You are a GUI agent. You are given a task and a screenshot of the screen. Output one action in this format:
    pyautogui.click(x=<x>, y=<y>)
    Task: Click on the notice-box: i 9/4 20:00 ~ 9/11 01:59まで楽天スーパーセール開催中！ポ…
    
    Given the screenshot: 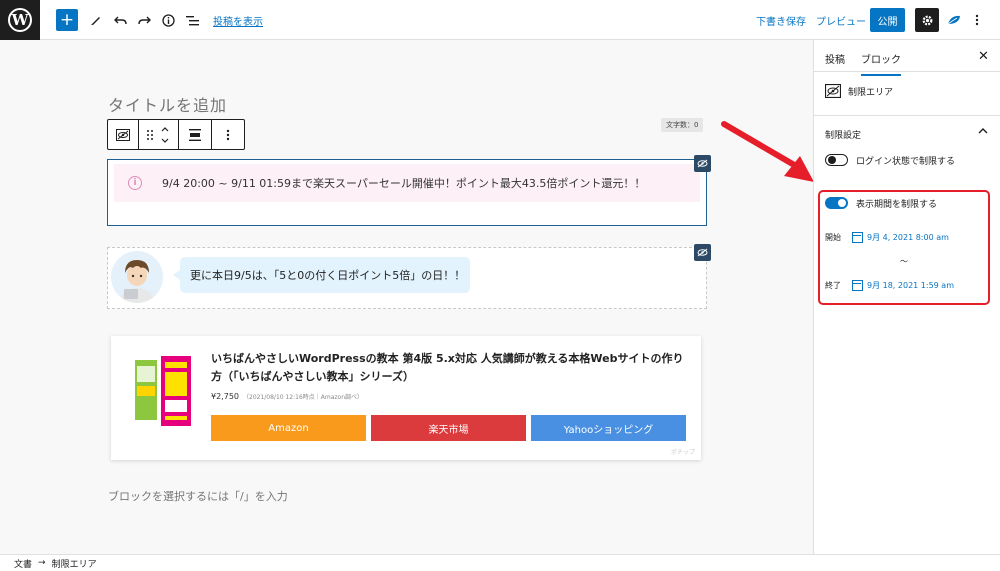 What is the action you would take?
    pyautogui.click(x=407, y=183)
    